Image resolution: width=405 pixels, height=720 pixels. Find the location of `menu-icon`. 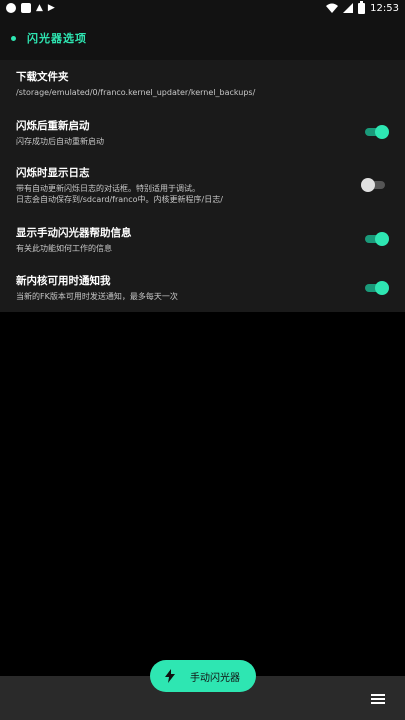

menu-icon is located at coordinates (378, 699).